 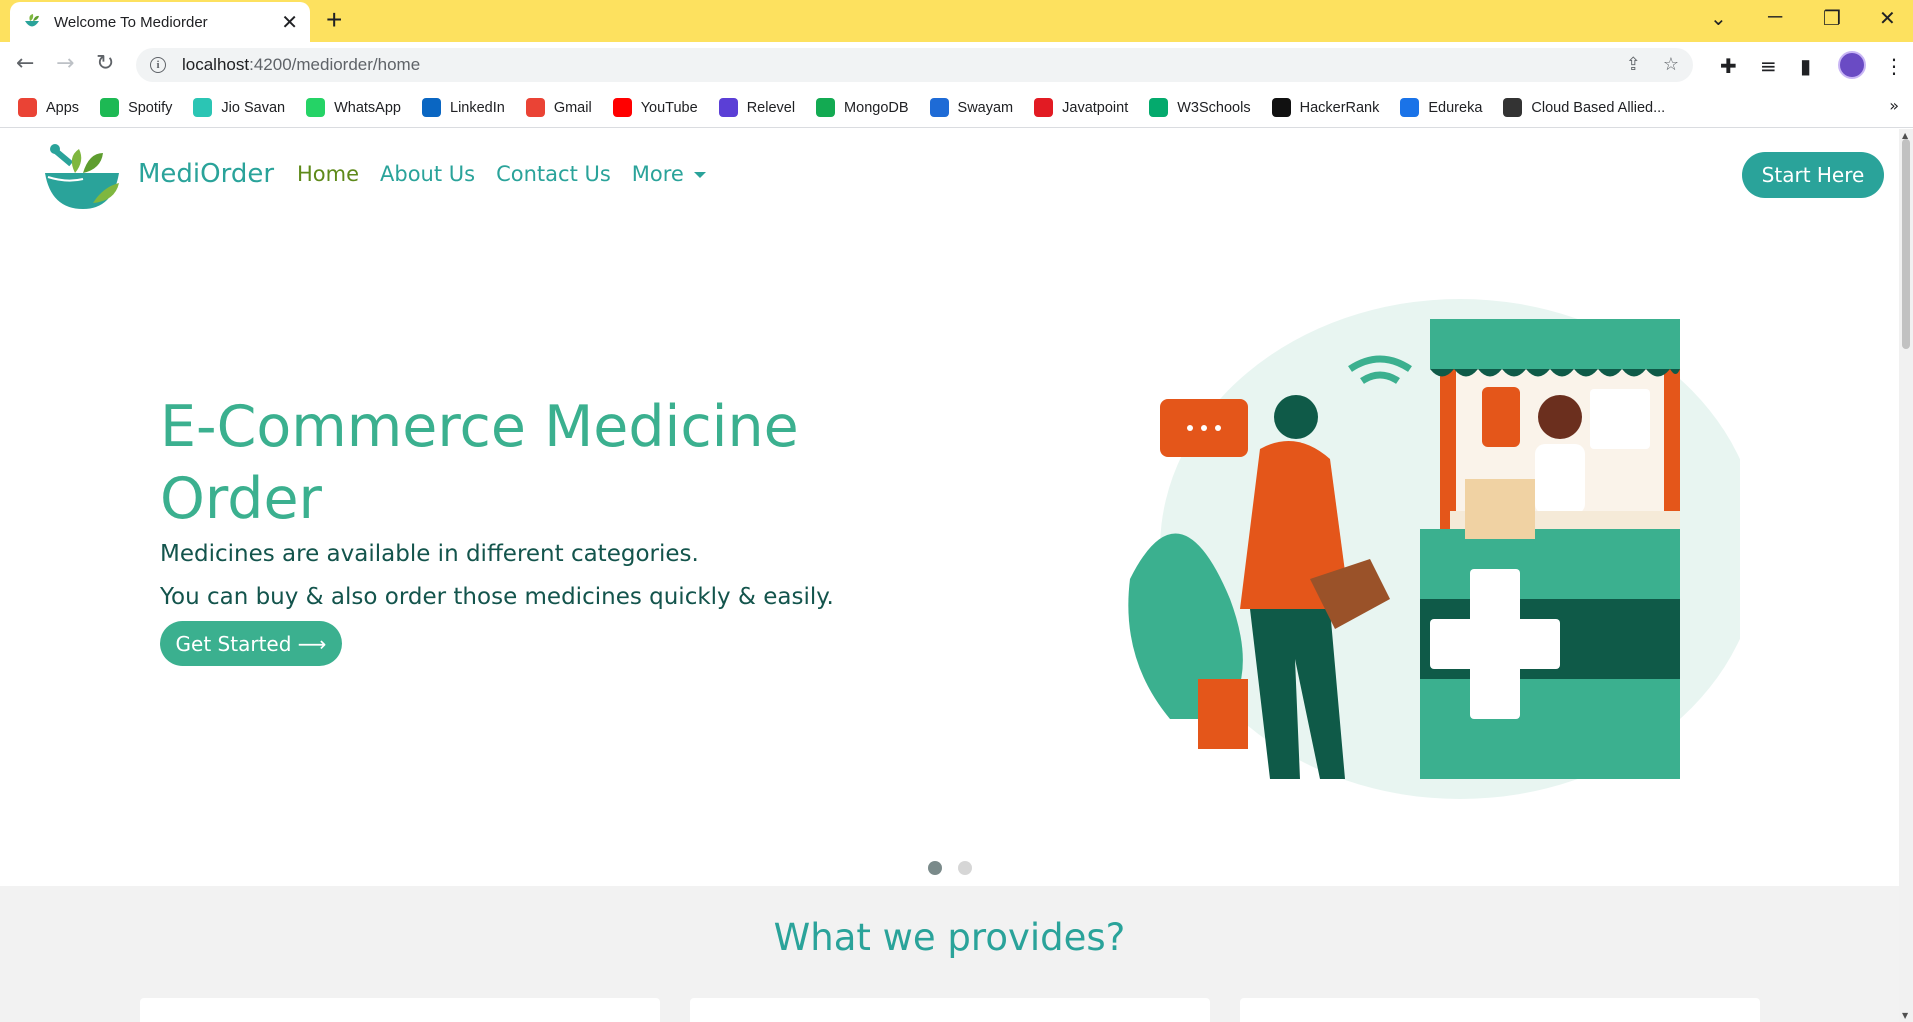 What do you see at coordinates (367, 107) in the screenshot?
I see `bookmark-label: WhatsApp` at bounding box center [367, 107].